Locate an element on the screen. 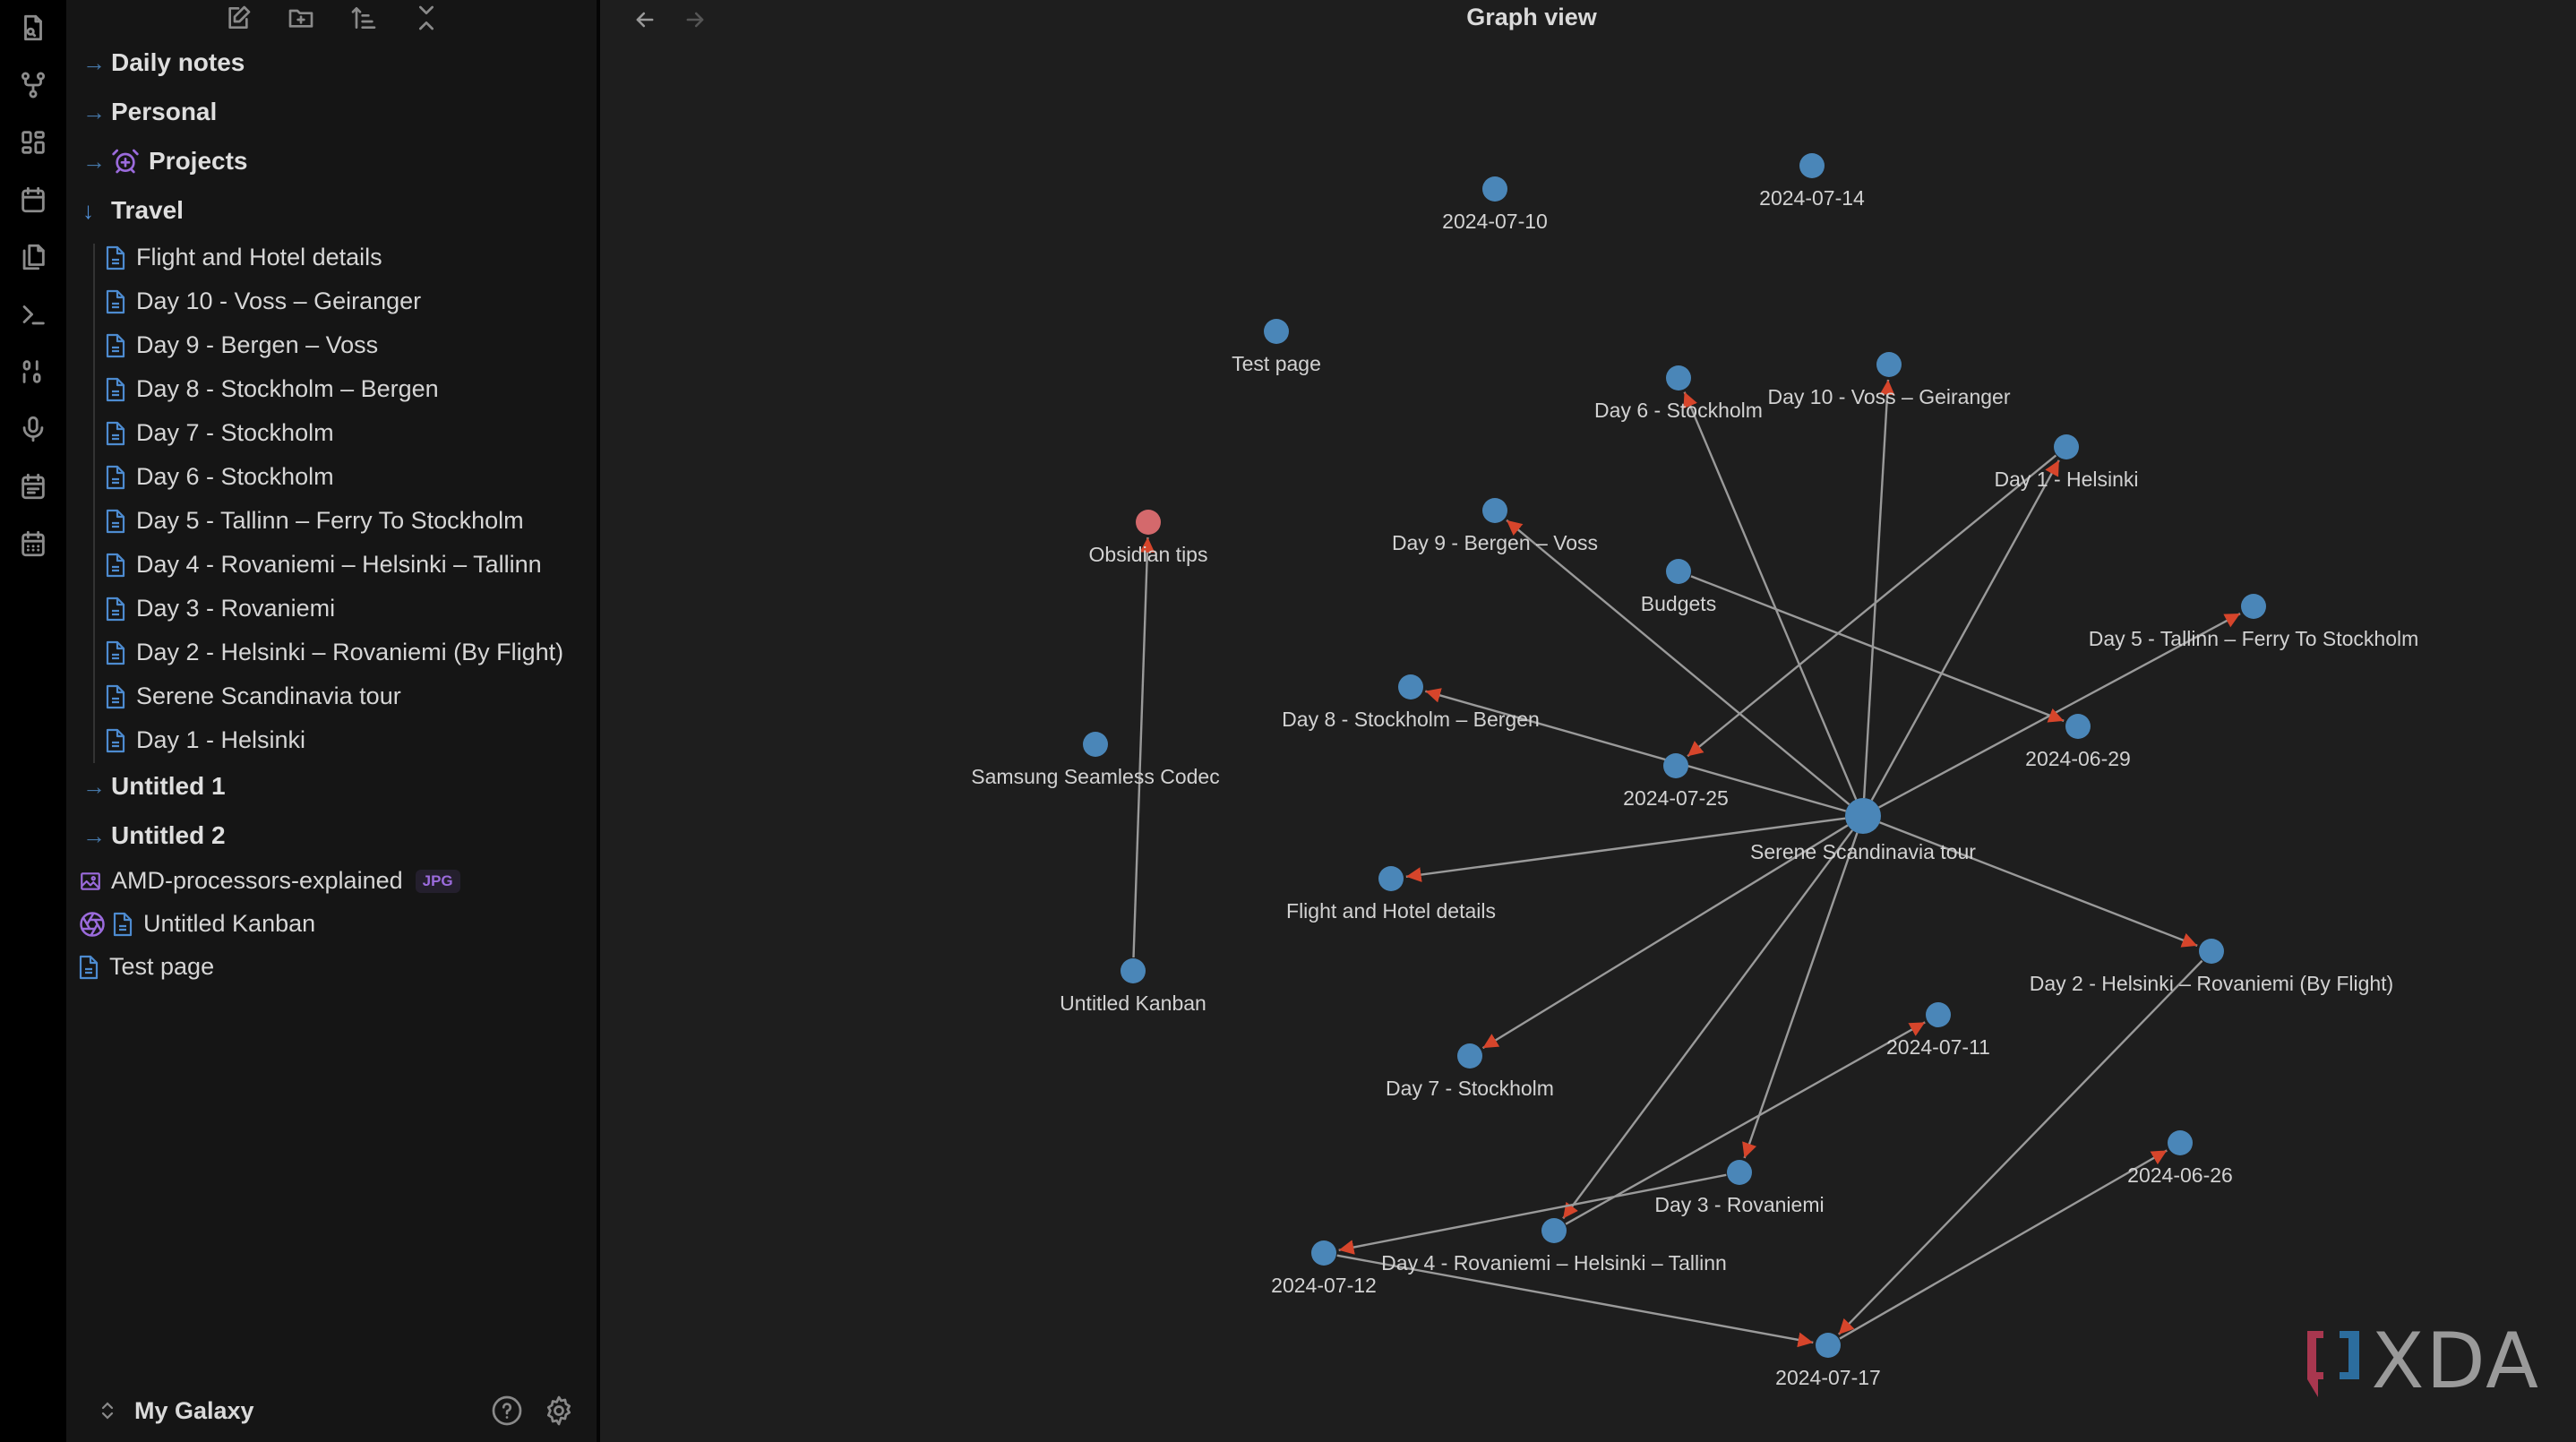 The height and width of the screenshot is (1442, 2576). folder-label: Daily notes is located at coordinates (178, 62).